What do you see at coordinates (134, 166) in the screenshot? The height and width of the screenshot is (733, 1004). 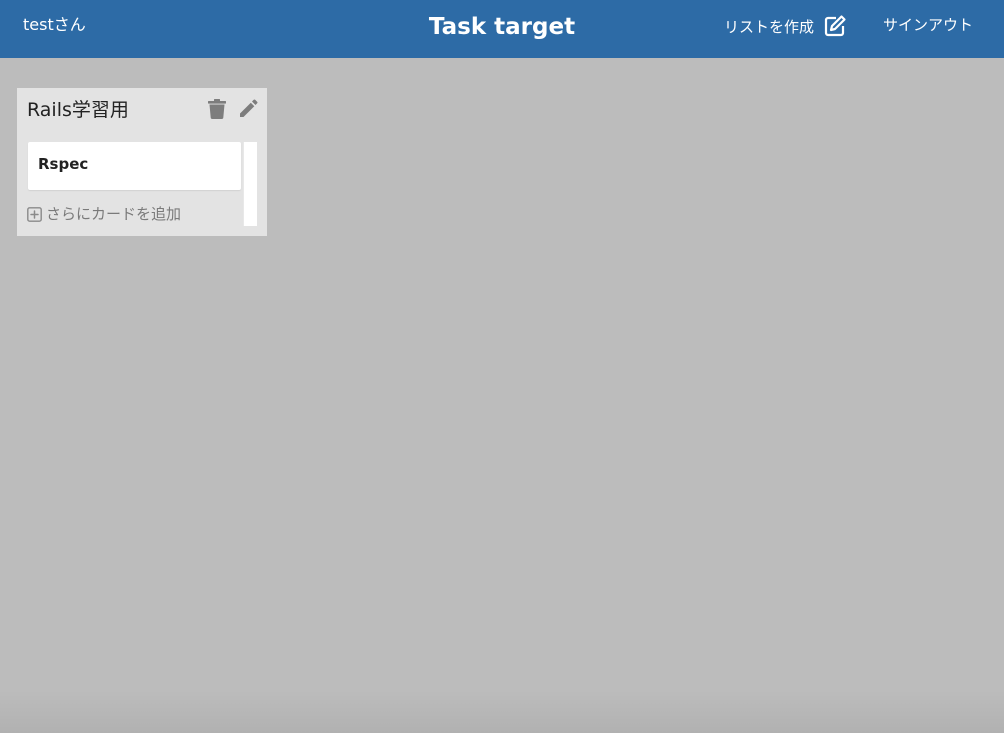 I see `card-item: Rspec` at bounding box center [134, 166].